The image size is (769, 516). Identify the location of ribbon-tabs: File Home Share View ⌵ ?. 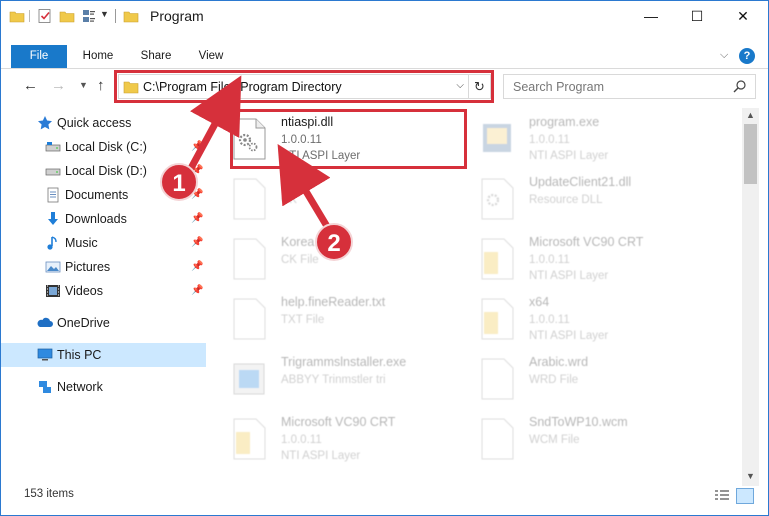
(384, 57).